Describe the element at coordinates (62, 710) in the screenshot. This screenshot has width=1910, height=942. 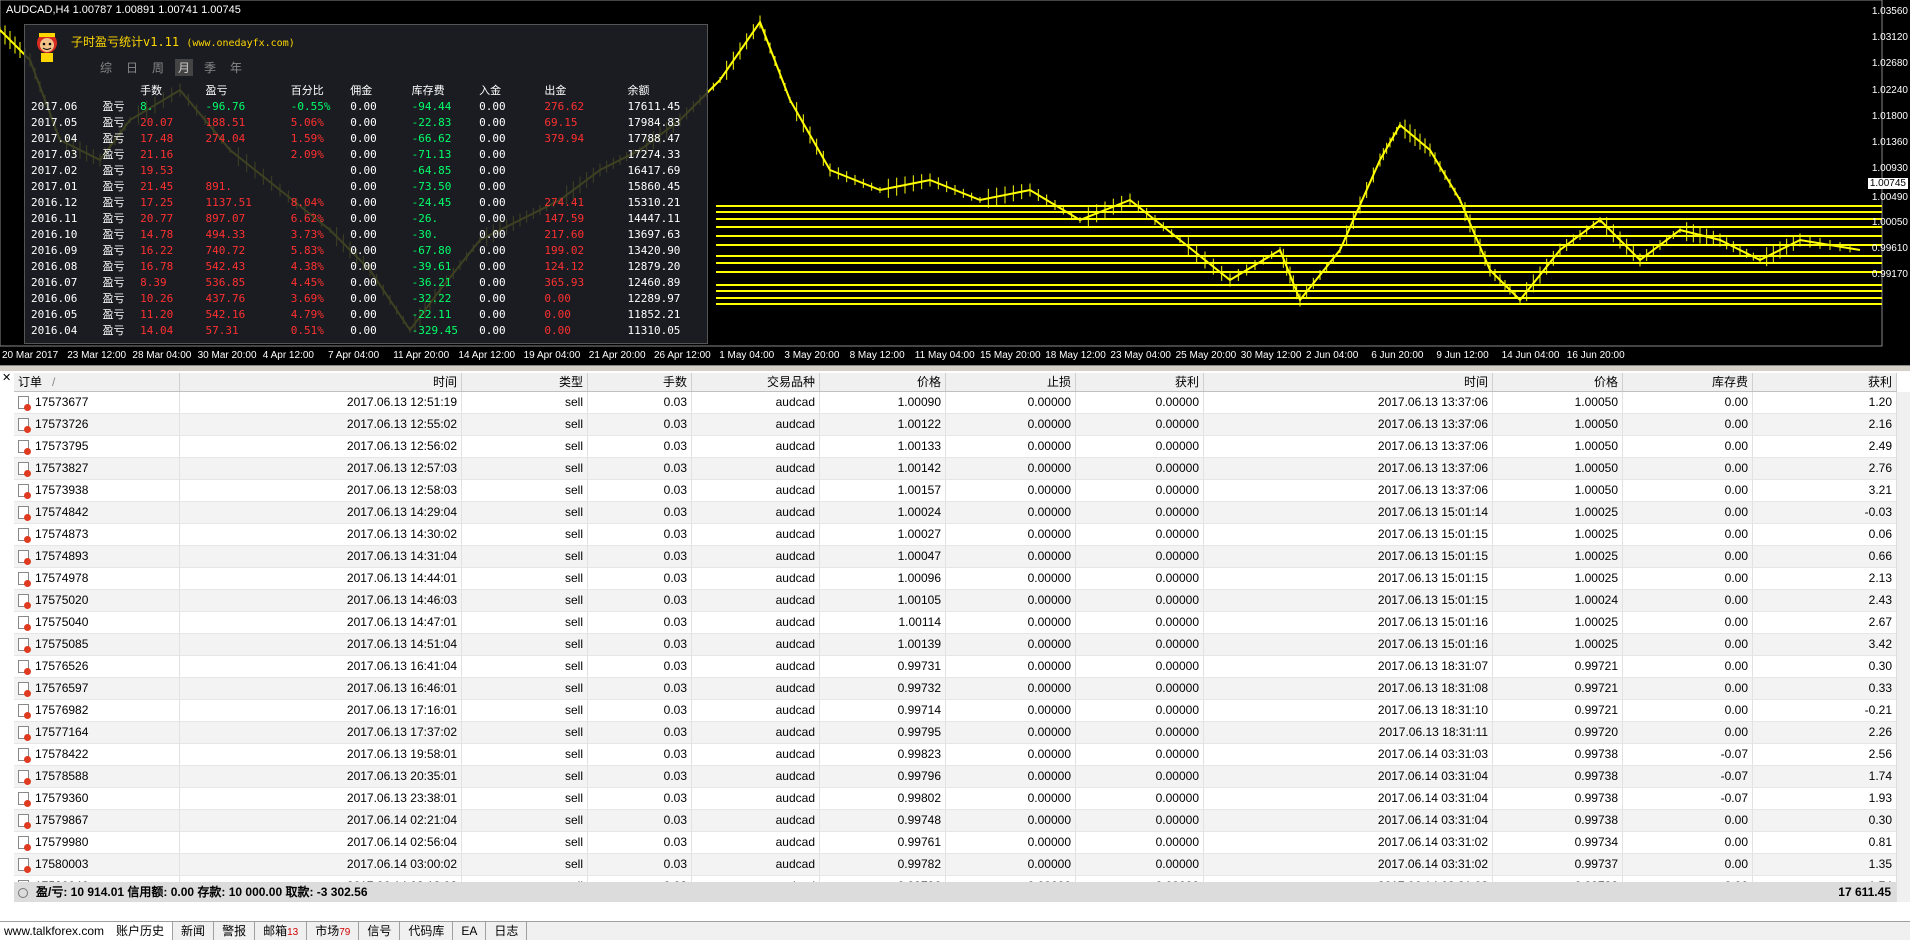
I see `order-number: 17576982` at that location.